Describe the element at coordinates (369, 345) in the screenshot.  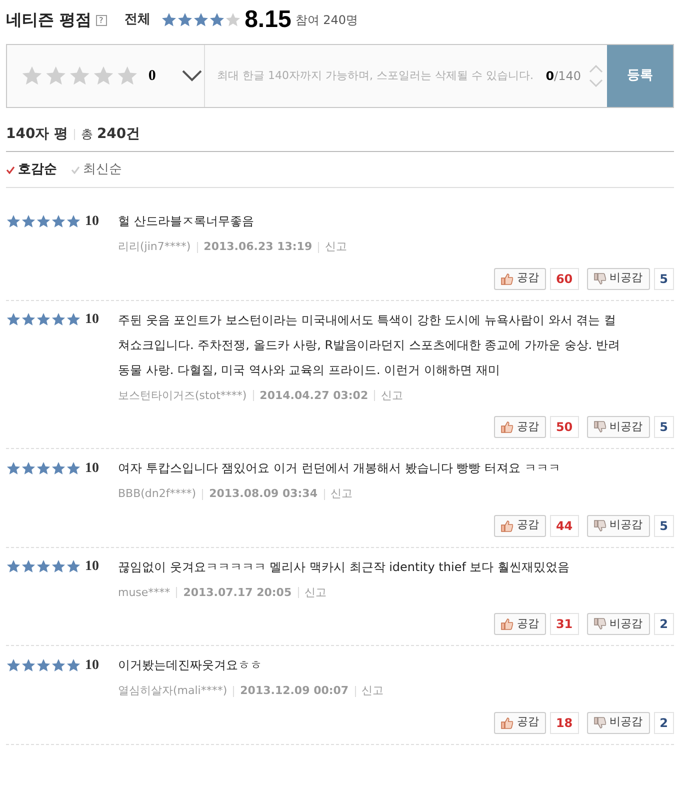
I see `review-text: 주뒨 웃음 포인트가 보스턴이라는 미국내에서도 특색이 강한 도시에 뉴욕사람이 와서 겪는 컬쳐쇼크입니다. 주차전쟁, 올드카 사랑, R발음이라던지 스포츠에대한 종교에 가까운 숭상. 반려동물 사랑. 다혈질, 미국 역사와 교육의 프라이드. 이런거 이해하면 재미` at that location.